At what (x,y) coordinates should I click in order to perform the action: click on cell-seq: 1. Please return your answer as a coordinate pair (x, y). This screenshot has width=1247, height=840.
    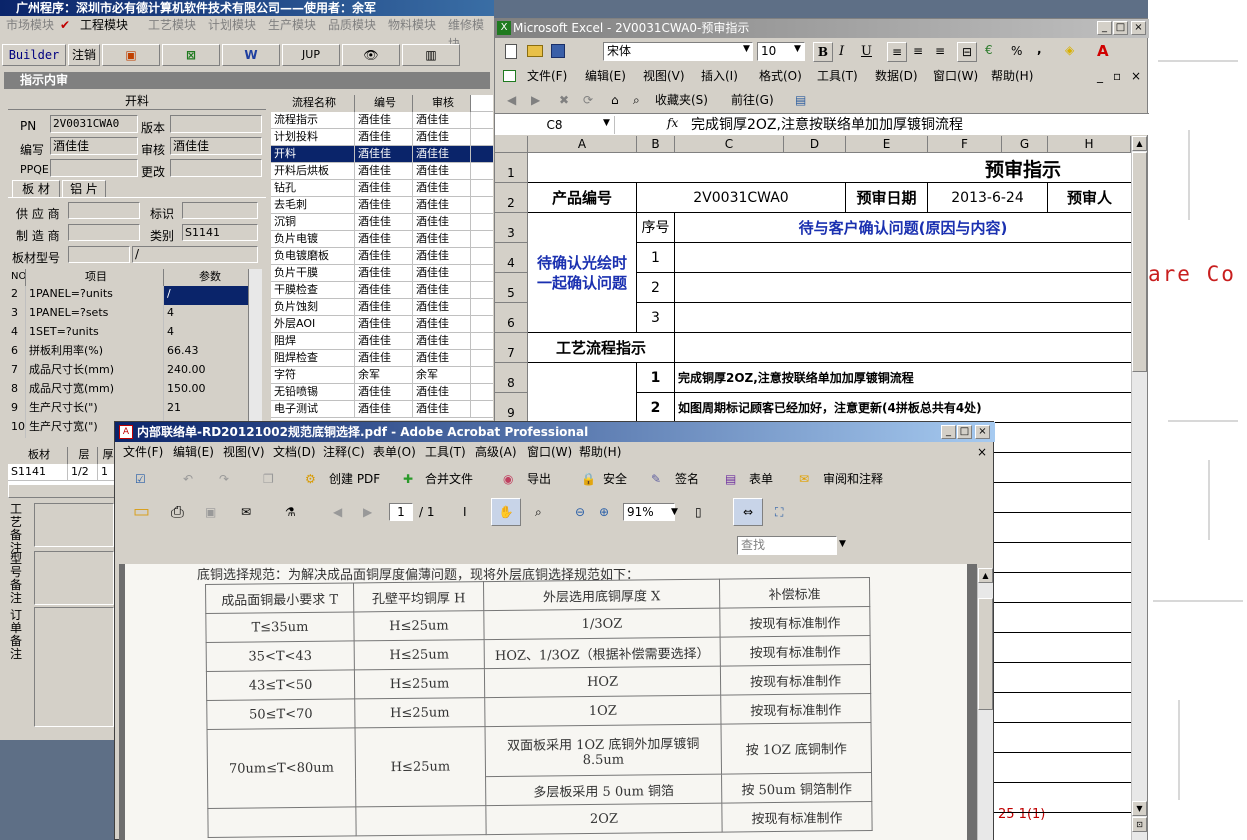
    Looking at the image, I should click on (656, 258).